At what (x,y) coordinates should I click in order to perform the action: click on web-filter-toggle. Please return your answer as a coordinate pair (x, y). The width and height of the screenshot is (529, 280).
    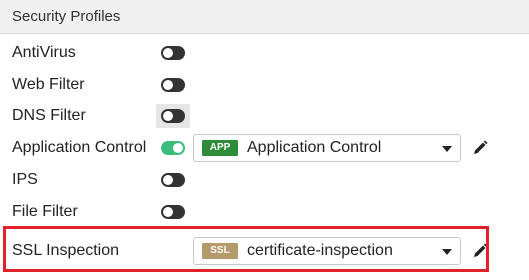
    Looking at the image, I should click on (173, 85).